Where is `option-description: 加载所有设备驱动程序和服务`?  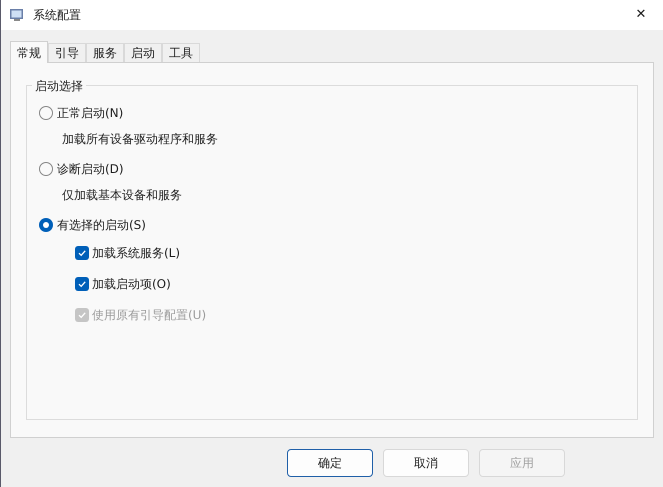 option-description: 加载所有设备驱动程序和服务 is located at coordinates (140, 139).